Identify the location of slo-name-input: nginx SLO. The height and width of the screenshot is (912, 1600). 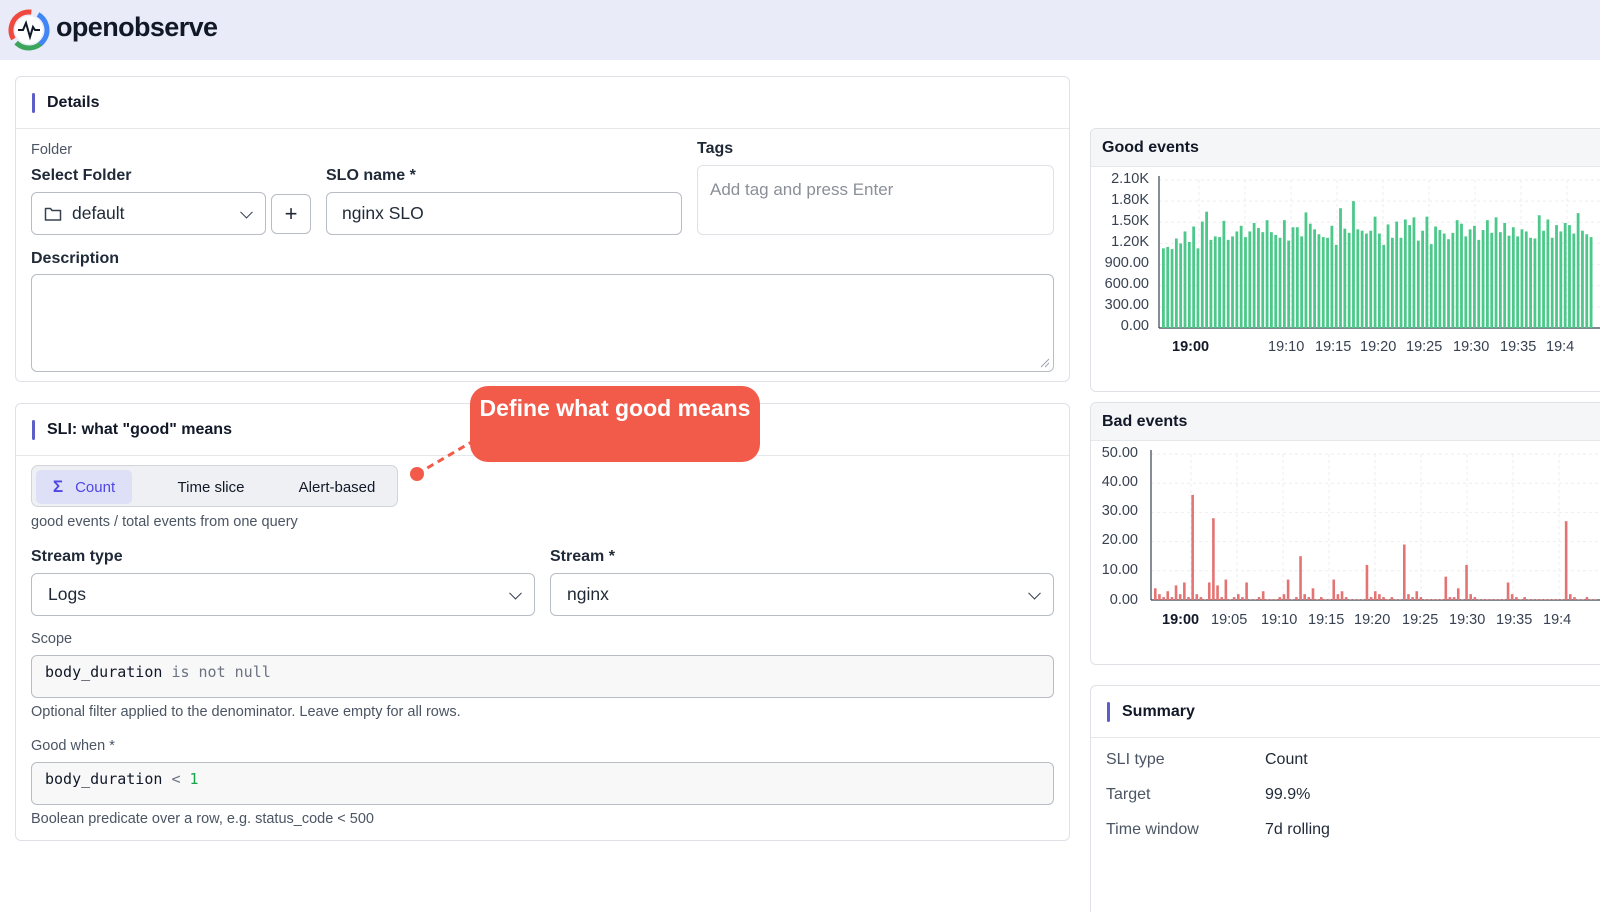
(504, 213).